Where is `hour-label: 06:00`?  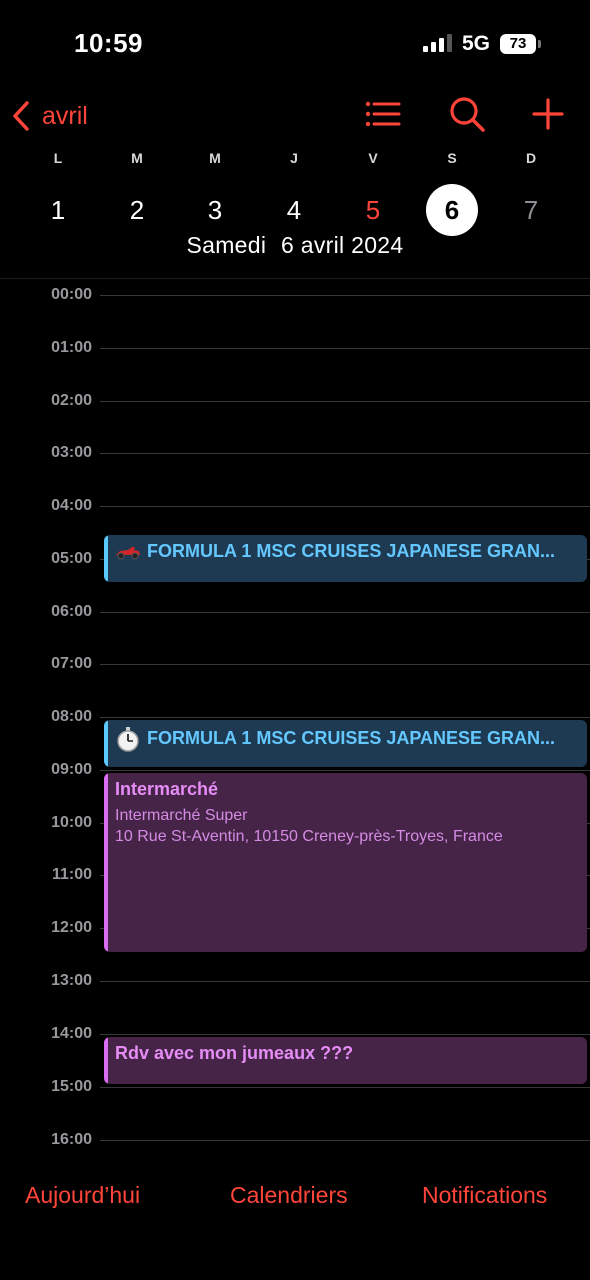
hour-label: 06:00 is located at coordinates (71, 611).